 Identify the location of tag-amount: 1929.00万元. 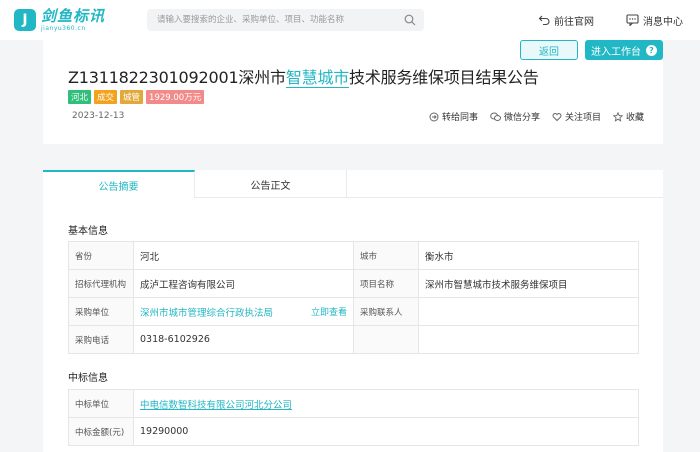
(175, 97).